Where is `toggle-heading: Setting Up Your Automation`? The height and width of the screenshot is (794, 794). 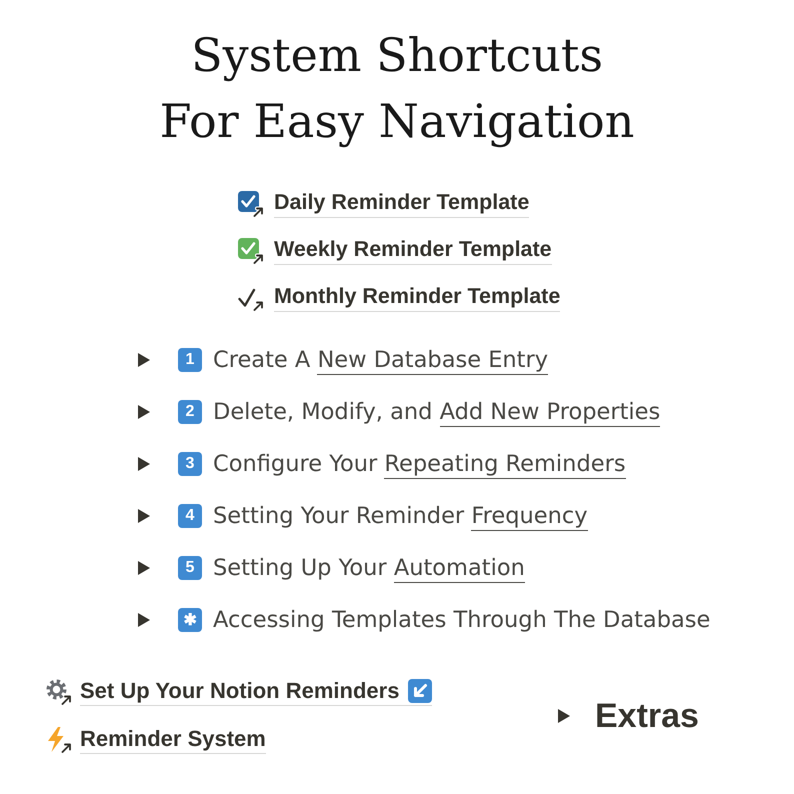 toggle-heading: Setting Up Your Automation is located at coordinates (369, 568).